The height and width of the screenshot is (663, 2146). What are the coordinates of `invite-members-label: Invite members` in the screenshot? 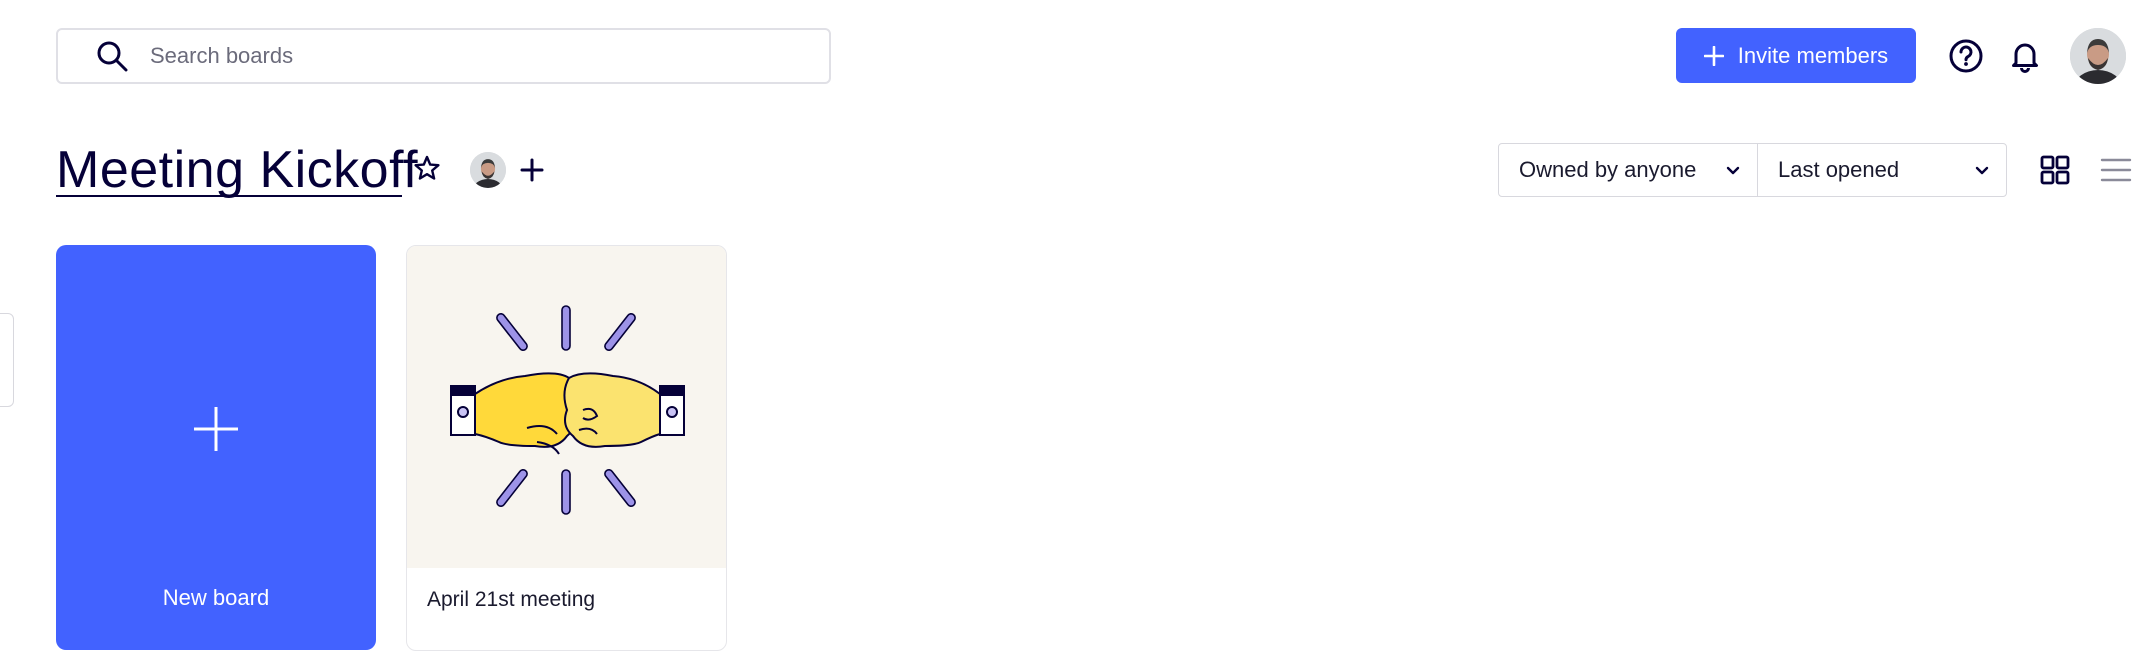 It's located at (1813, 55).